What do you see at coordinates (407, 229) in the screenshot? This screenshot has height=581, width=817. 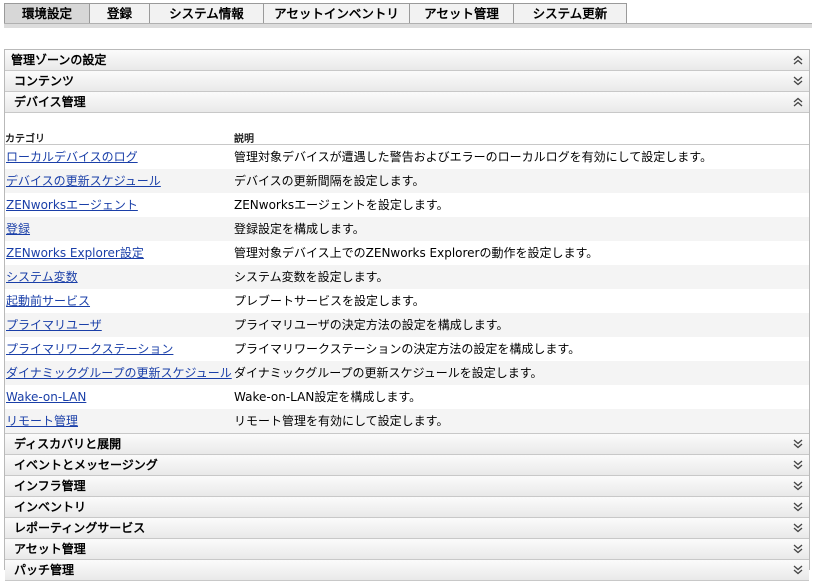 I see `table-row: 登録 登録設定を構成します。` at bounding box center [407, 229].